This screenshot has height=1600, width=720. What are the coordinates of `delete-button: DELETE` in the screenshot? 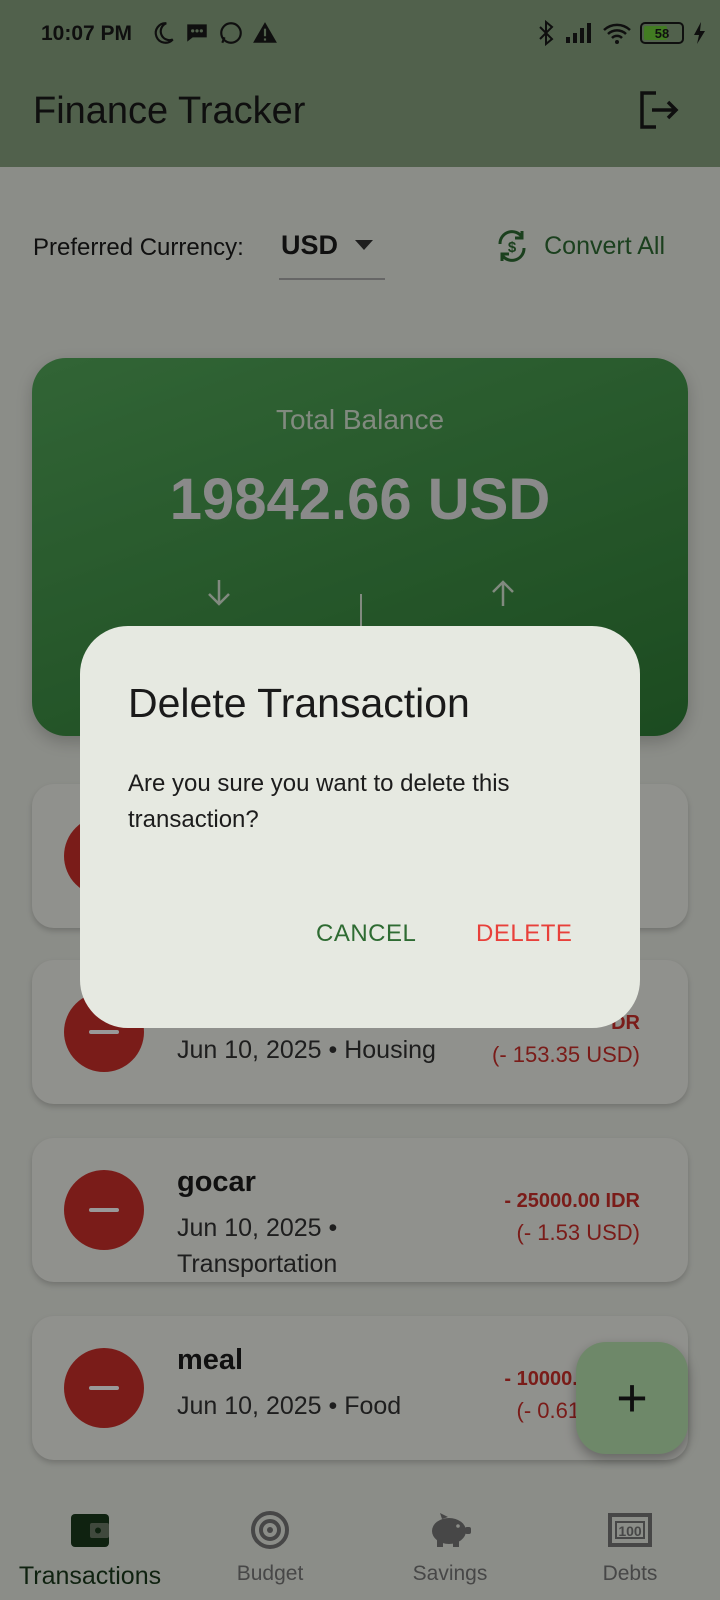 It's located at (524, 934).